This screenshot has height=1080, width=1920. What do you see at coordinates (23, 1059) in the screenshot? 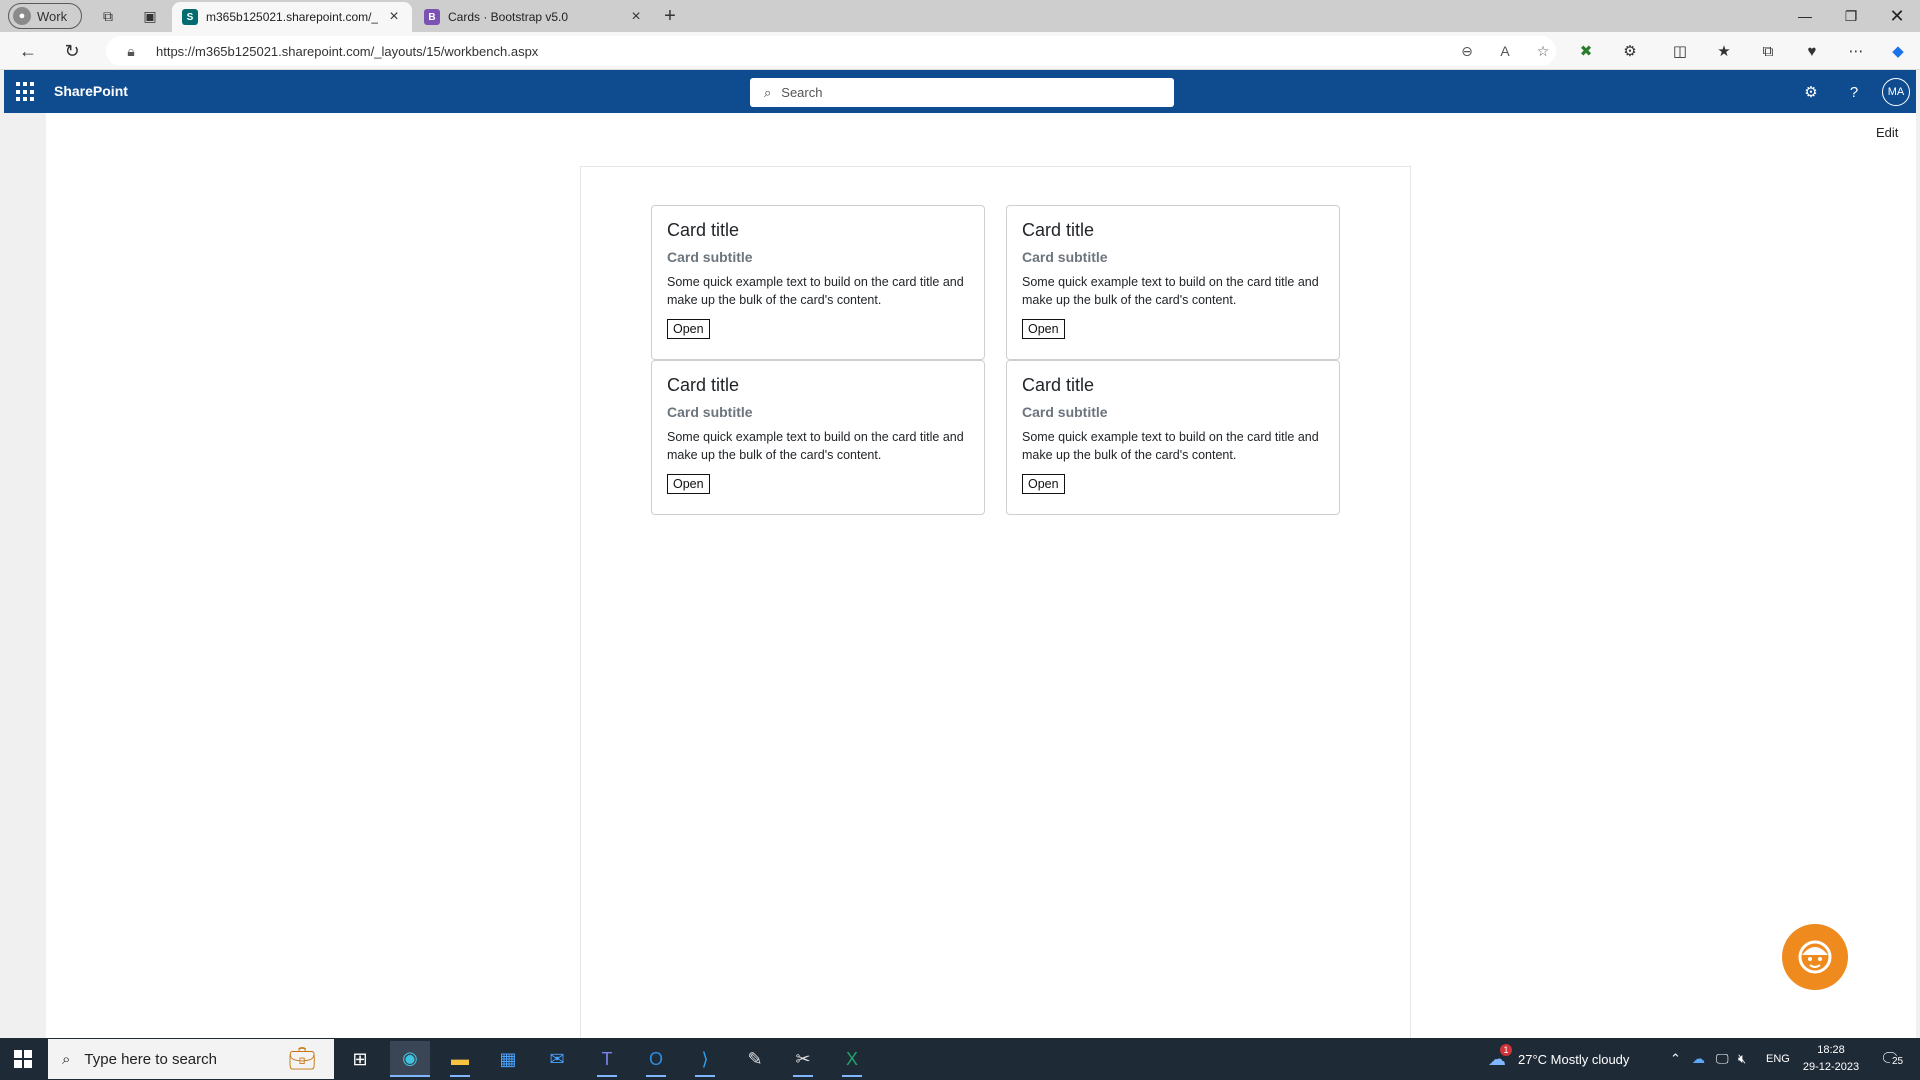
I see `windows-start-icon` at bounding box center [23, 1059].